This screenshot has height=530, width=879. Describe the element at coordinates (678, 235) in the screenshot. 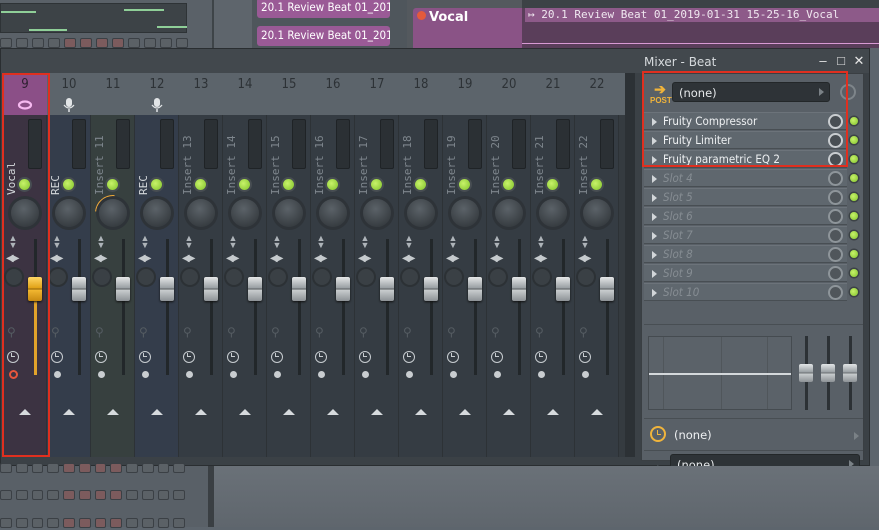

I see `fx-slot-label: Slot 7` at that location.